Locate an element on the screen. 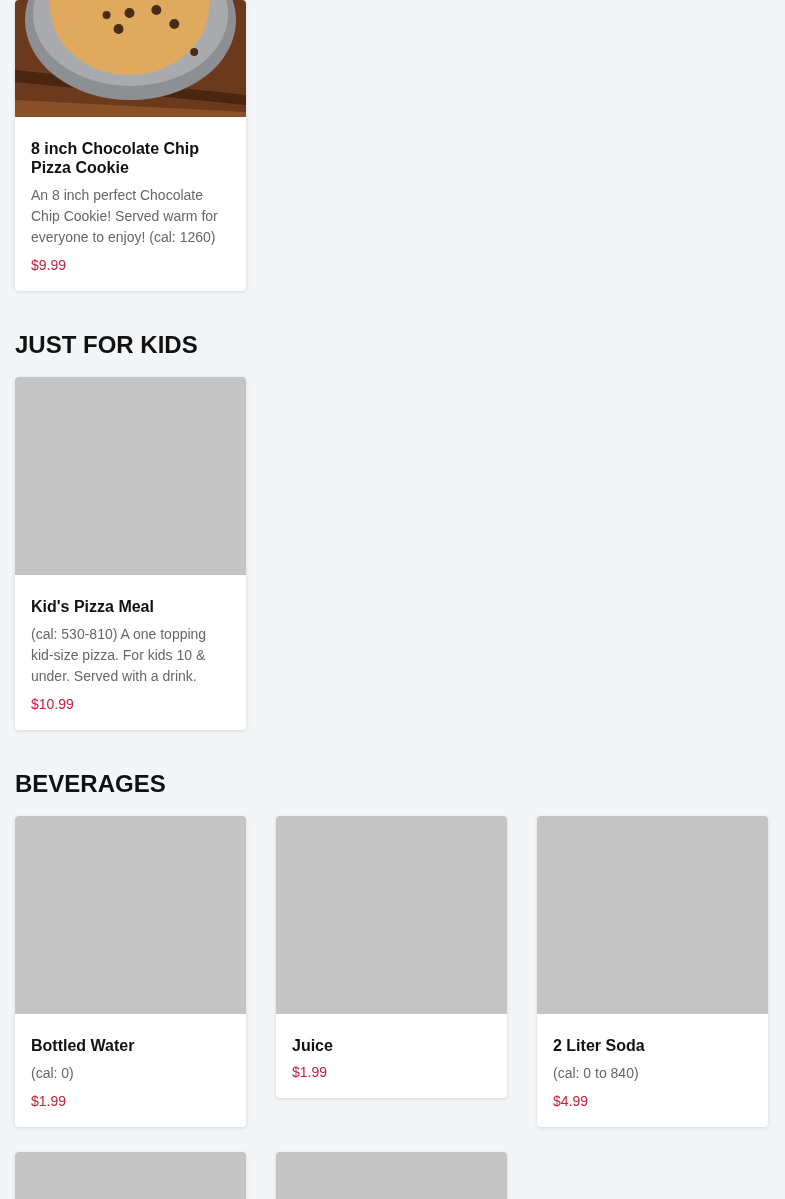 The width and height of the screenshot is (785, 1199). section-heading: BEVERAGES is located at coordinates (91, 784).